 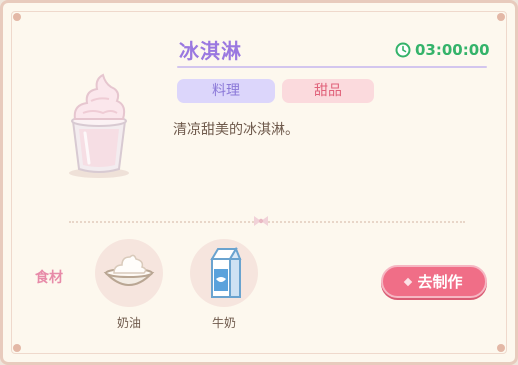 I want to click on ingredients-label: 食材, so click(x=49, y=278).